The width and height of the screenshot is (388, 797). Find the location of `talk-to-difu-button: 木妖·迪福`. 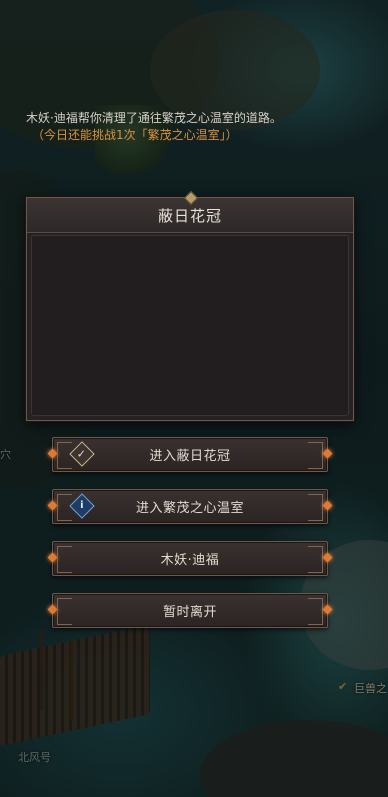

talk-to-difu-button: 木妖·迪福 is located at coordinates (190, 558).